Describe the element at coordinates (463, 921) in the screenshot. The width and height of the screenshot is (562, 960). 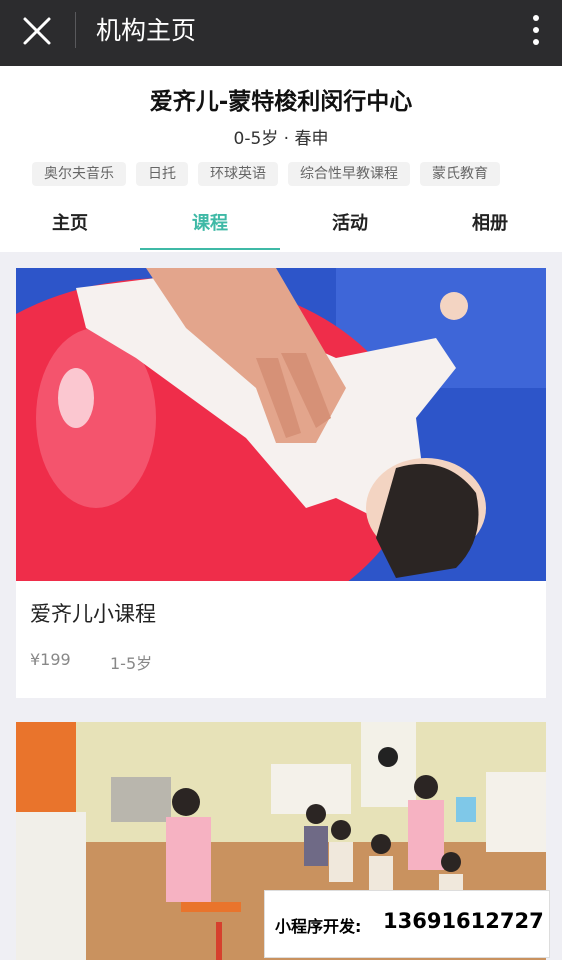
I see `promo-phone: 13691612727` at that location.